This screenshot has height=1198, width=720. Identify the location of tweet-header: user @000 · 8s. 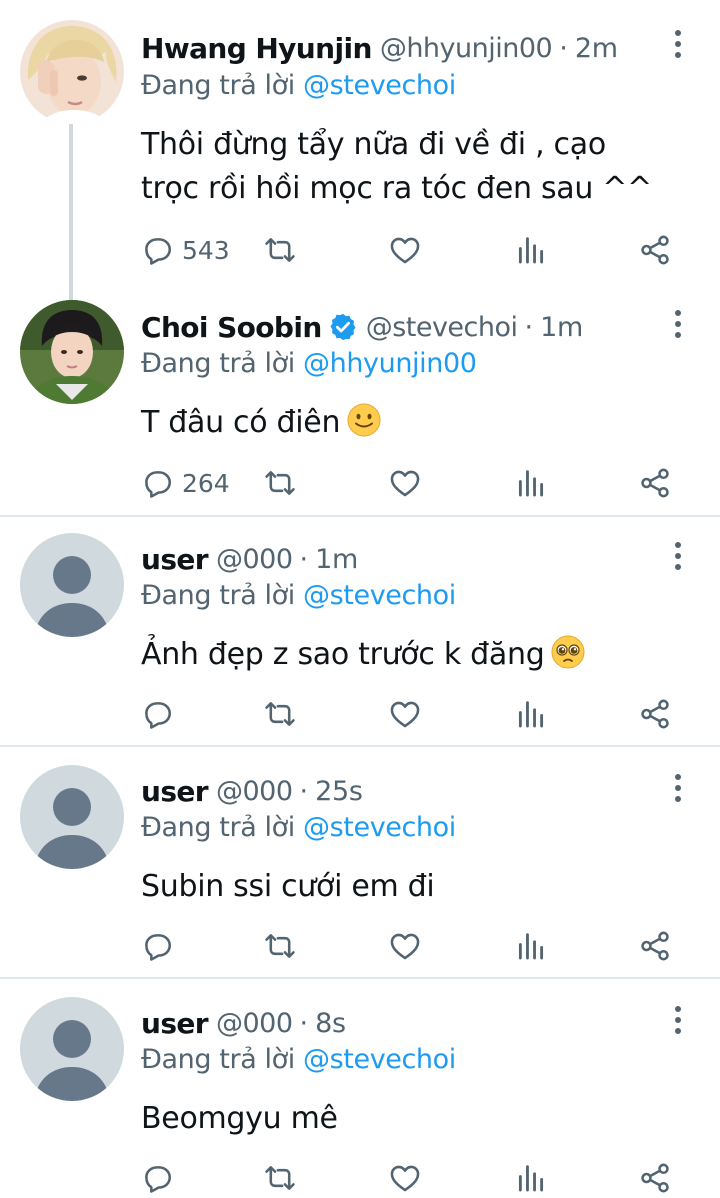
(390, 1023).